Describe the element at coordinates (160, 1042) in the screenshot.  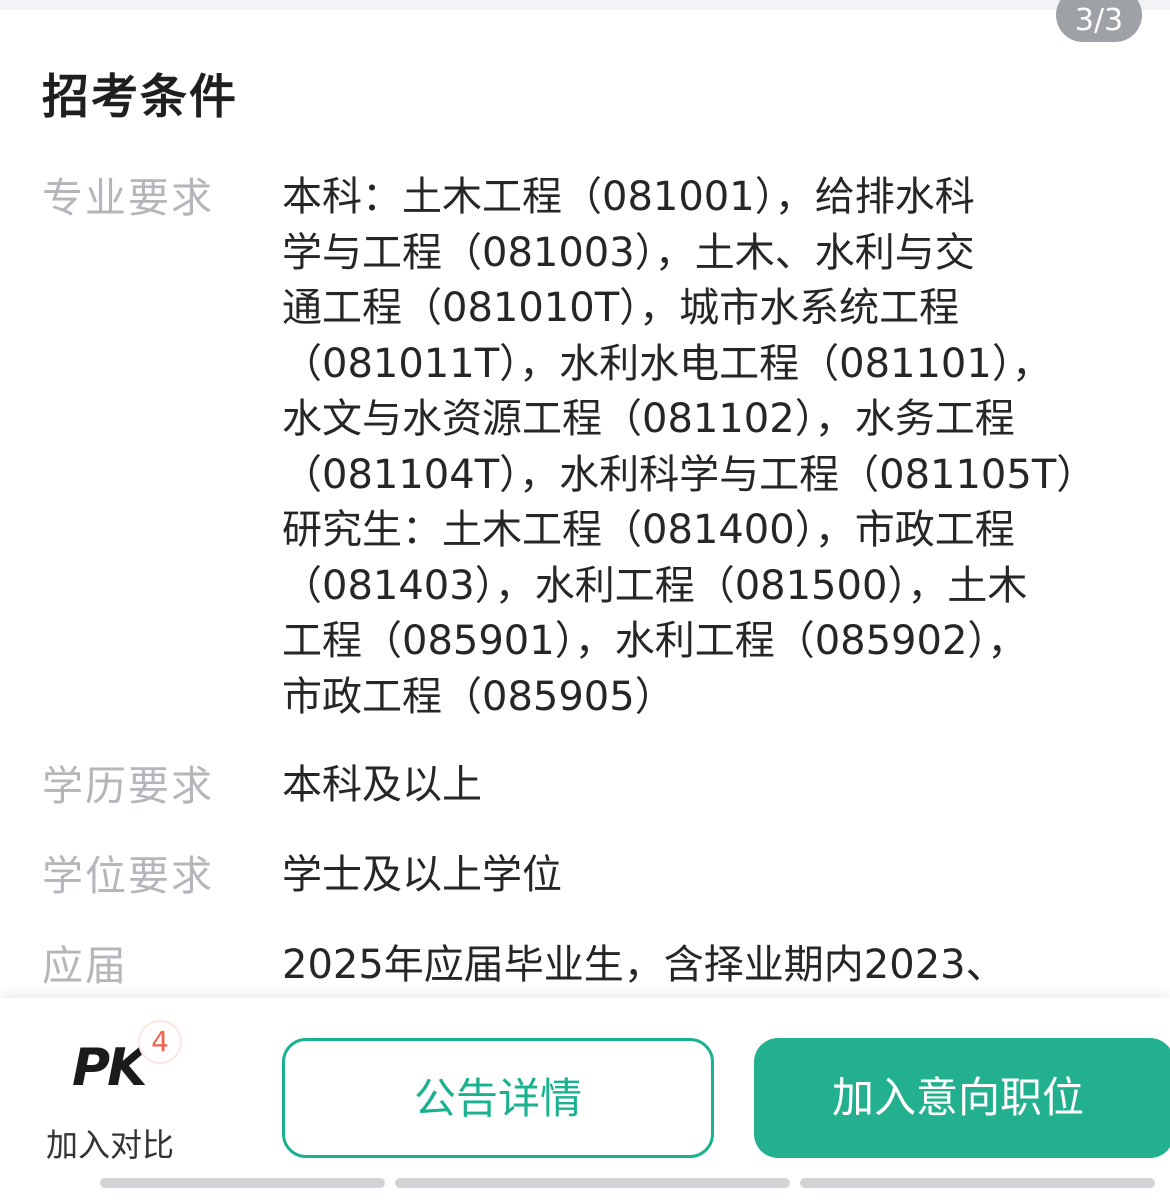
I see `compare-count-badge: 4` at that location.